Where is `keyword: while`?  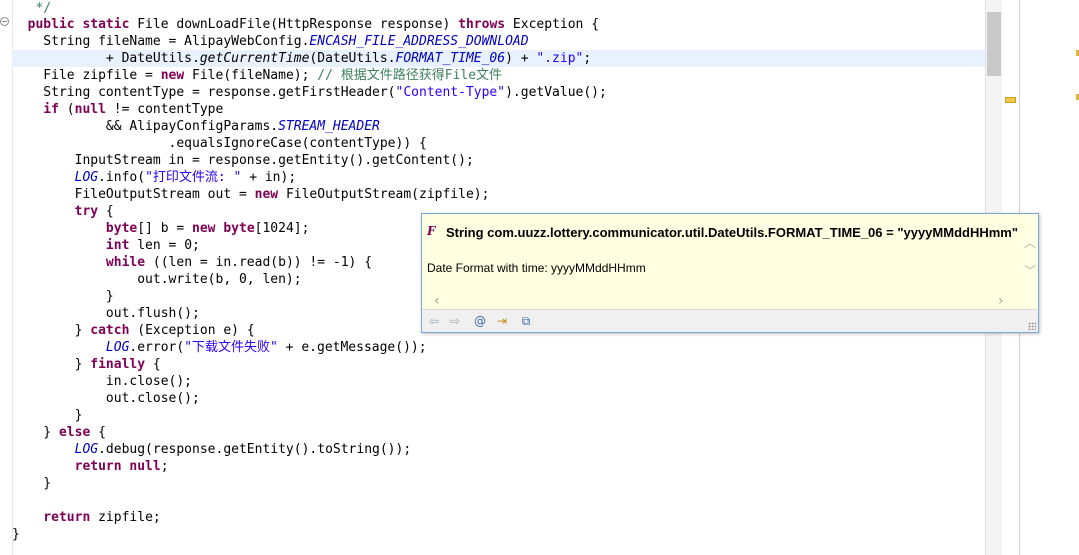 keyword: while is located at coordinates (79, 262).